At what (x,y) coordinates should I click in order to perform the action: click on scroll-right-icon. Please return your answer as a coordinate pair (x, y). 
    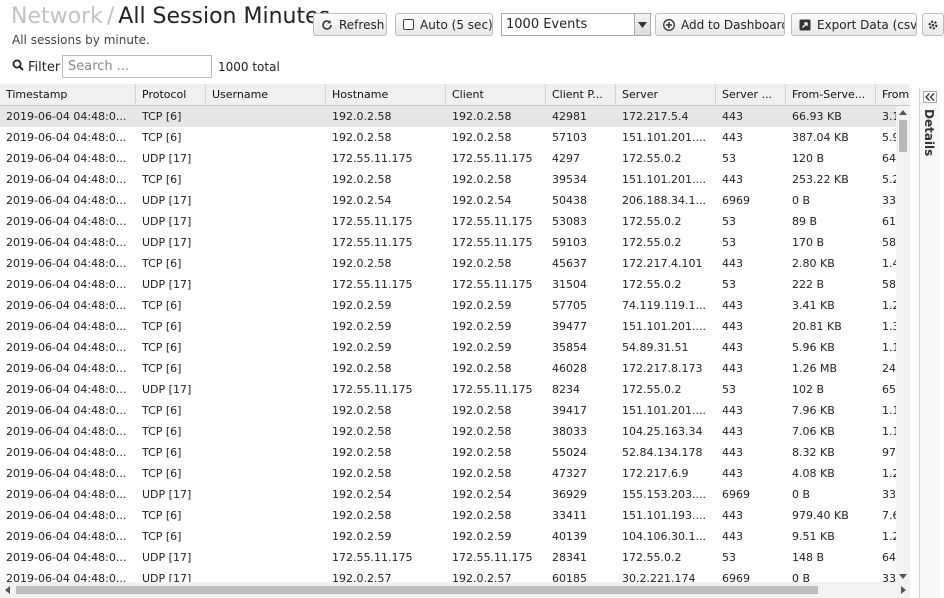
    Looking at the image, I should click on (903, 590).